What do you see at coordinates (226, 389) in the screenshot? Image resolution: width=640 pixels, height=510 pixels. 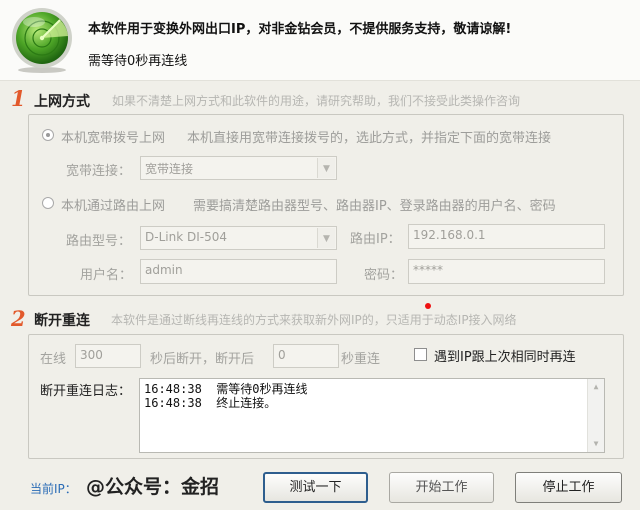 I see `log-line: 16:48:38 需等待0秒再连线` at bounding box center [226, 389].